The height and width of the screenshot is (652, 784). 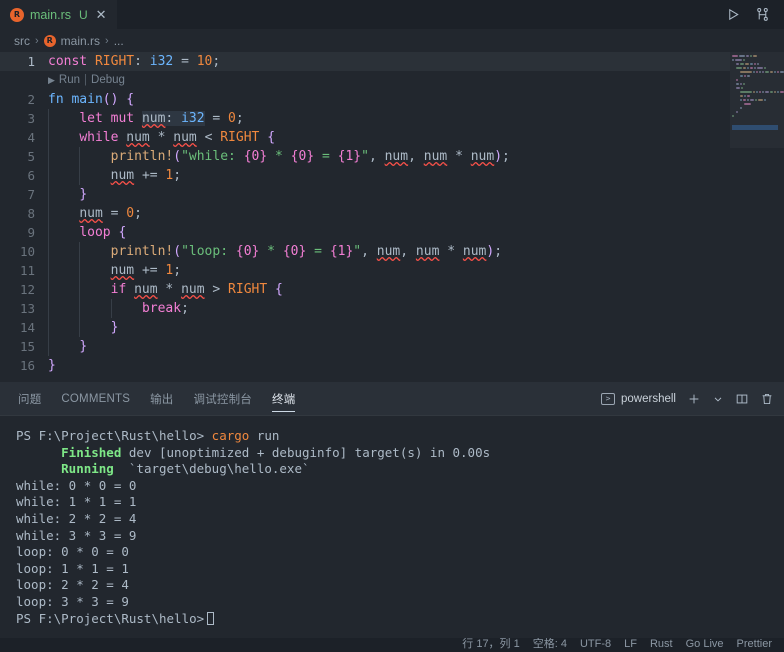 I want to click on panel-tabs: 问题 COMMENTS 输出 调试控制台 终端, so click(x=157, y=399).